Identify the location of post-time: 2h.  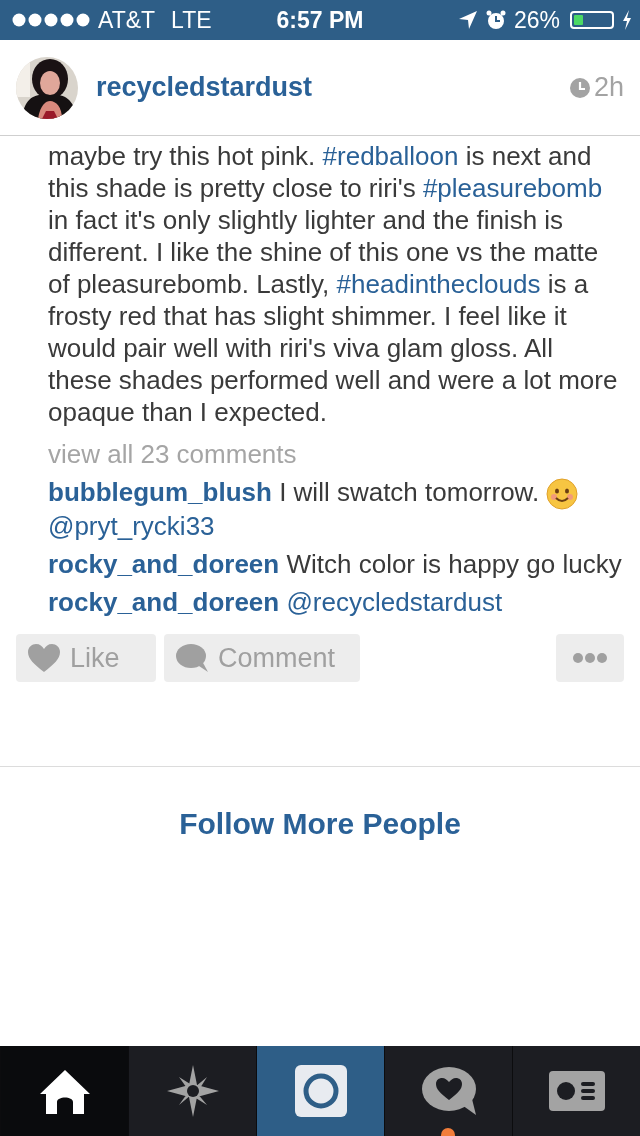
(608, 87).